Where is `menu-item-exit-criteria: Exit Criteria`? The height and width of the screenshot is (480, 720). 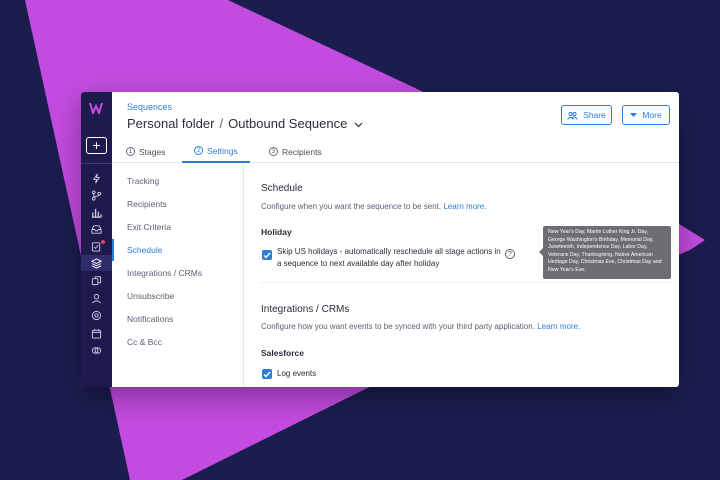
menu-item-exit-criteria: Exit Criteria is located at coordinates (177, 227).